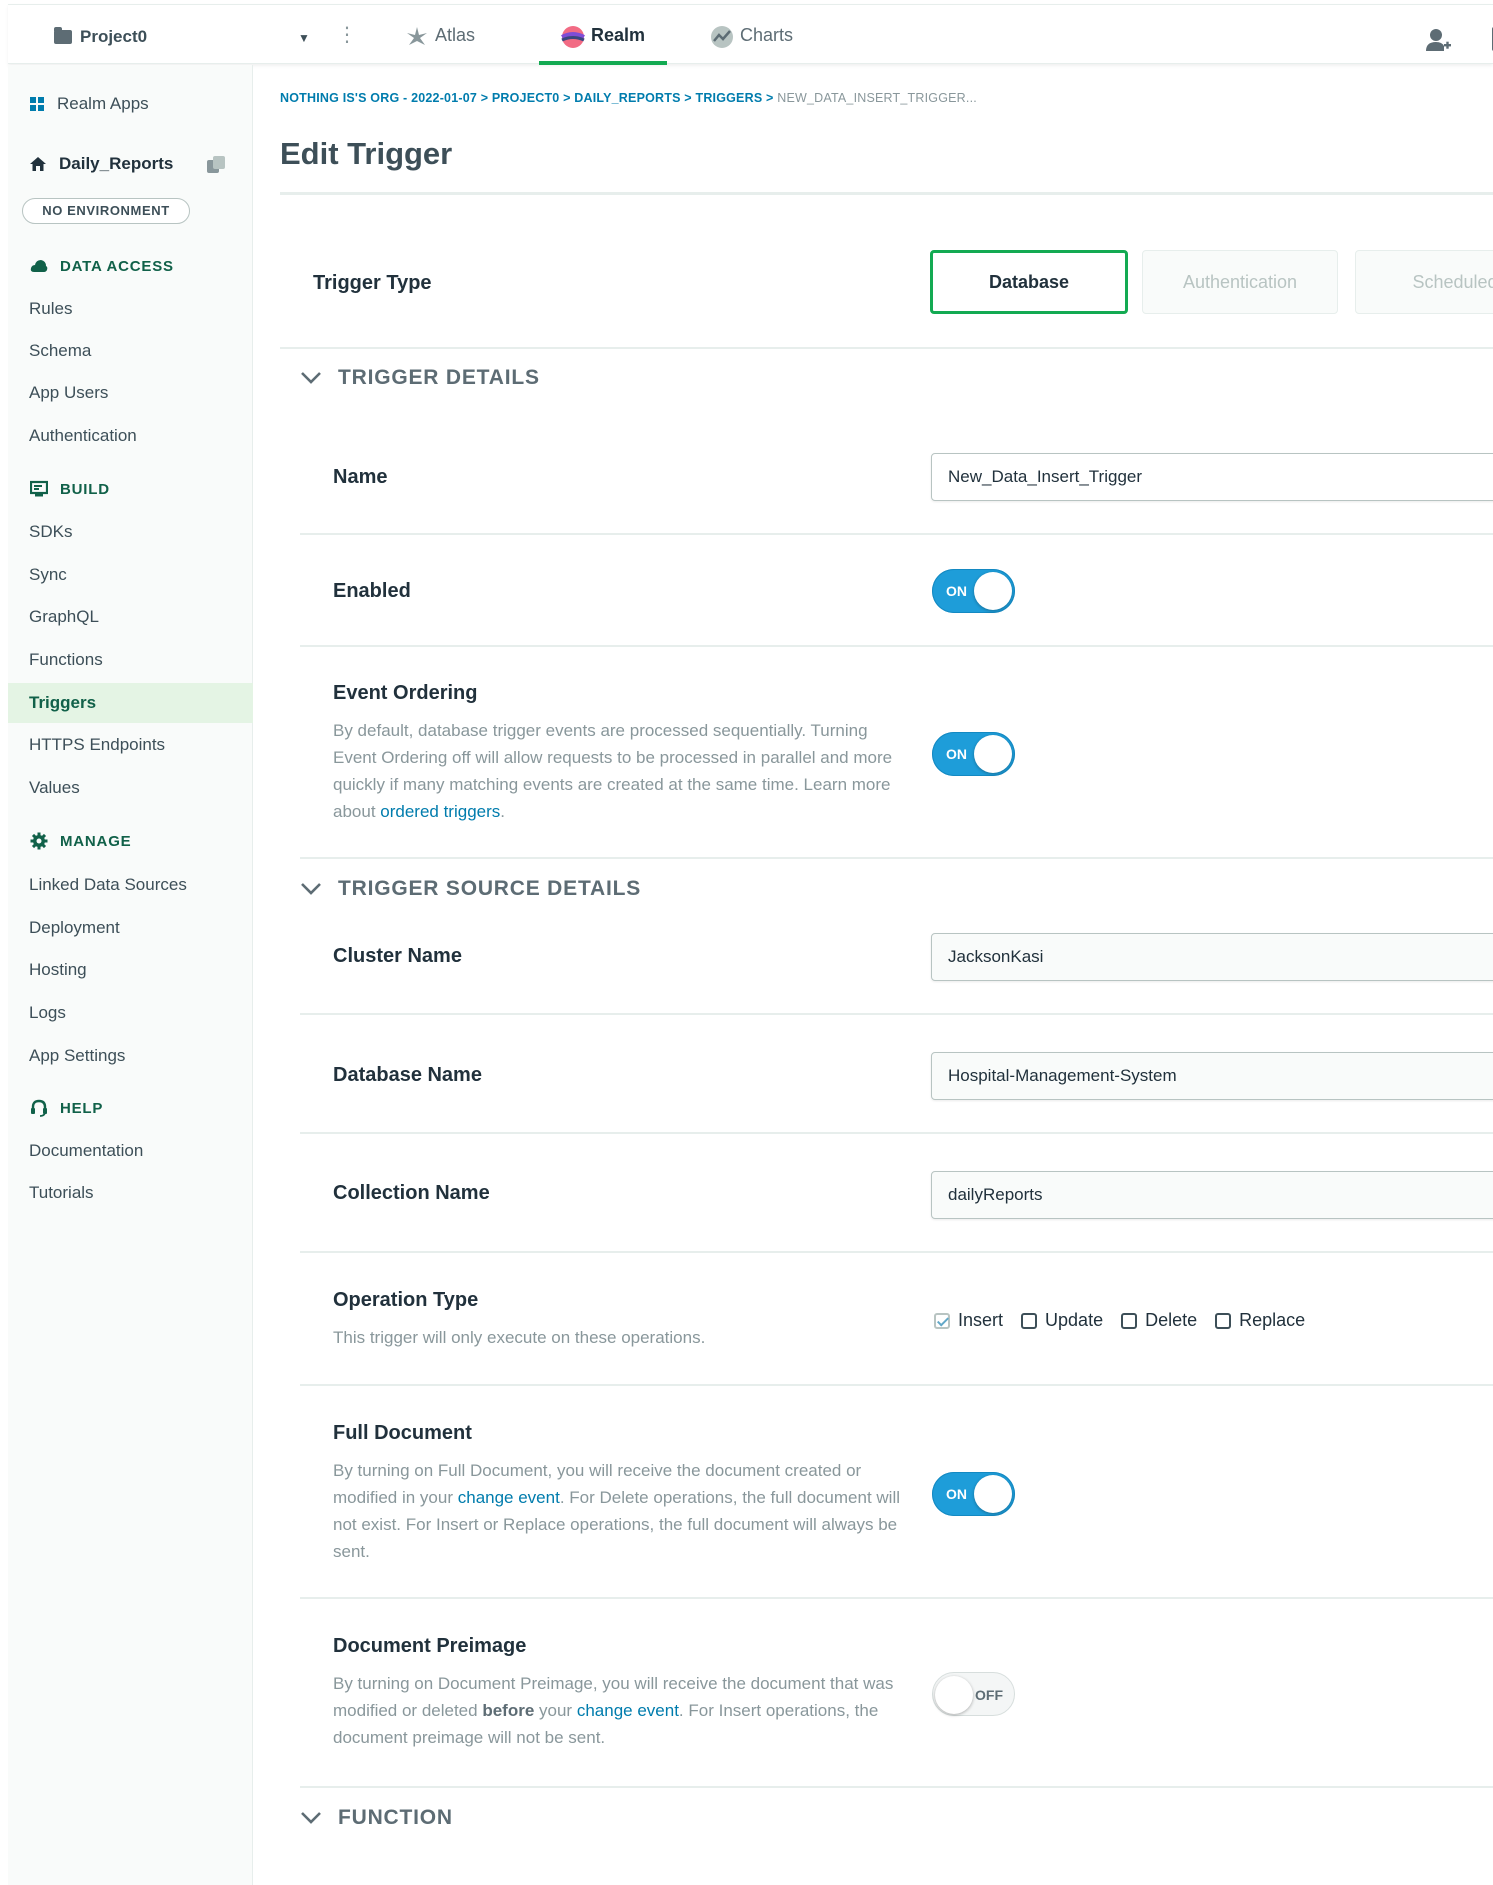 The image size is (1493, 1885). I want to click on section-manage: MANAGE, so click(80, 841).